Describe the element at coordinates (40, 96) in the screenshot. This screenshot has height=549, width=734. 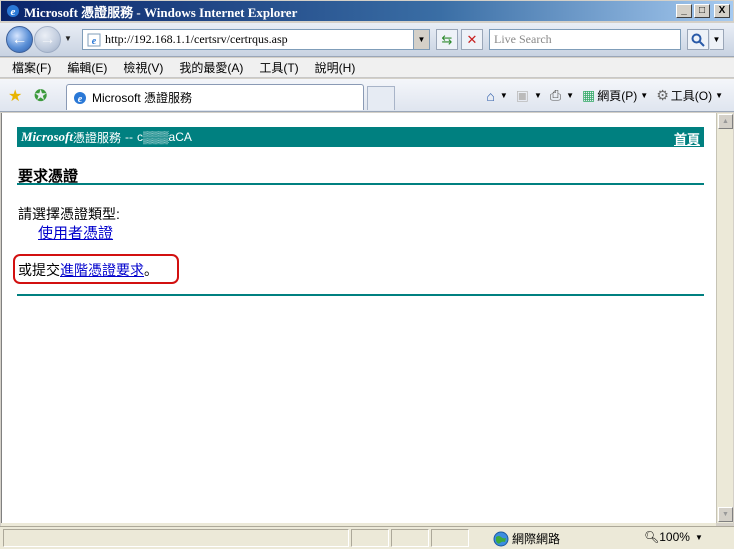
I see `add-favorites-icon: ✪` at that location.